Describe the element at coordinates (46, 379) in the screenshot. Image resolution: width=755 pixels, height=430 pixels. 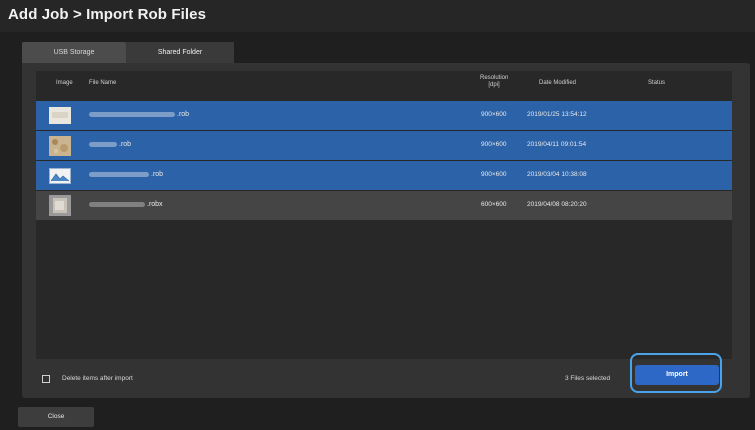
I see `delete-after-import-checkbox` at that location.